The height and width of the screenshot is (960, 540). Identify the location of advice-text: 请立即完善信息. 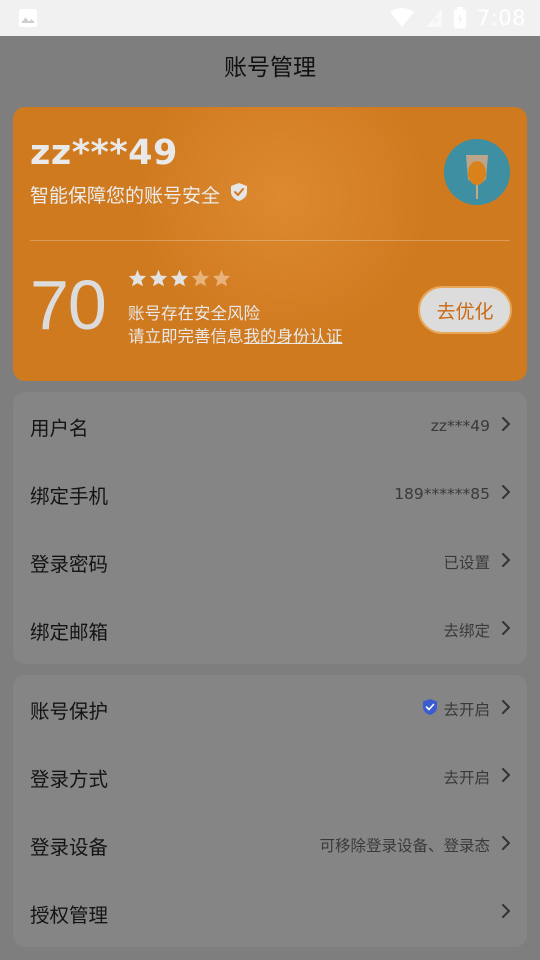
(186, 336).